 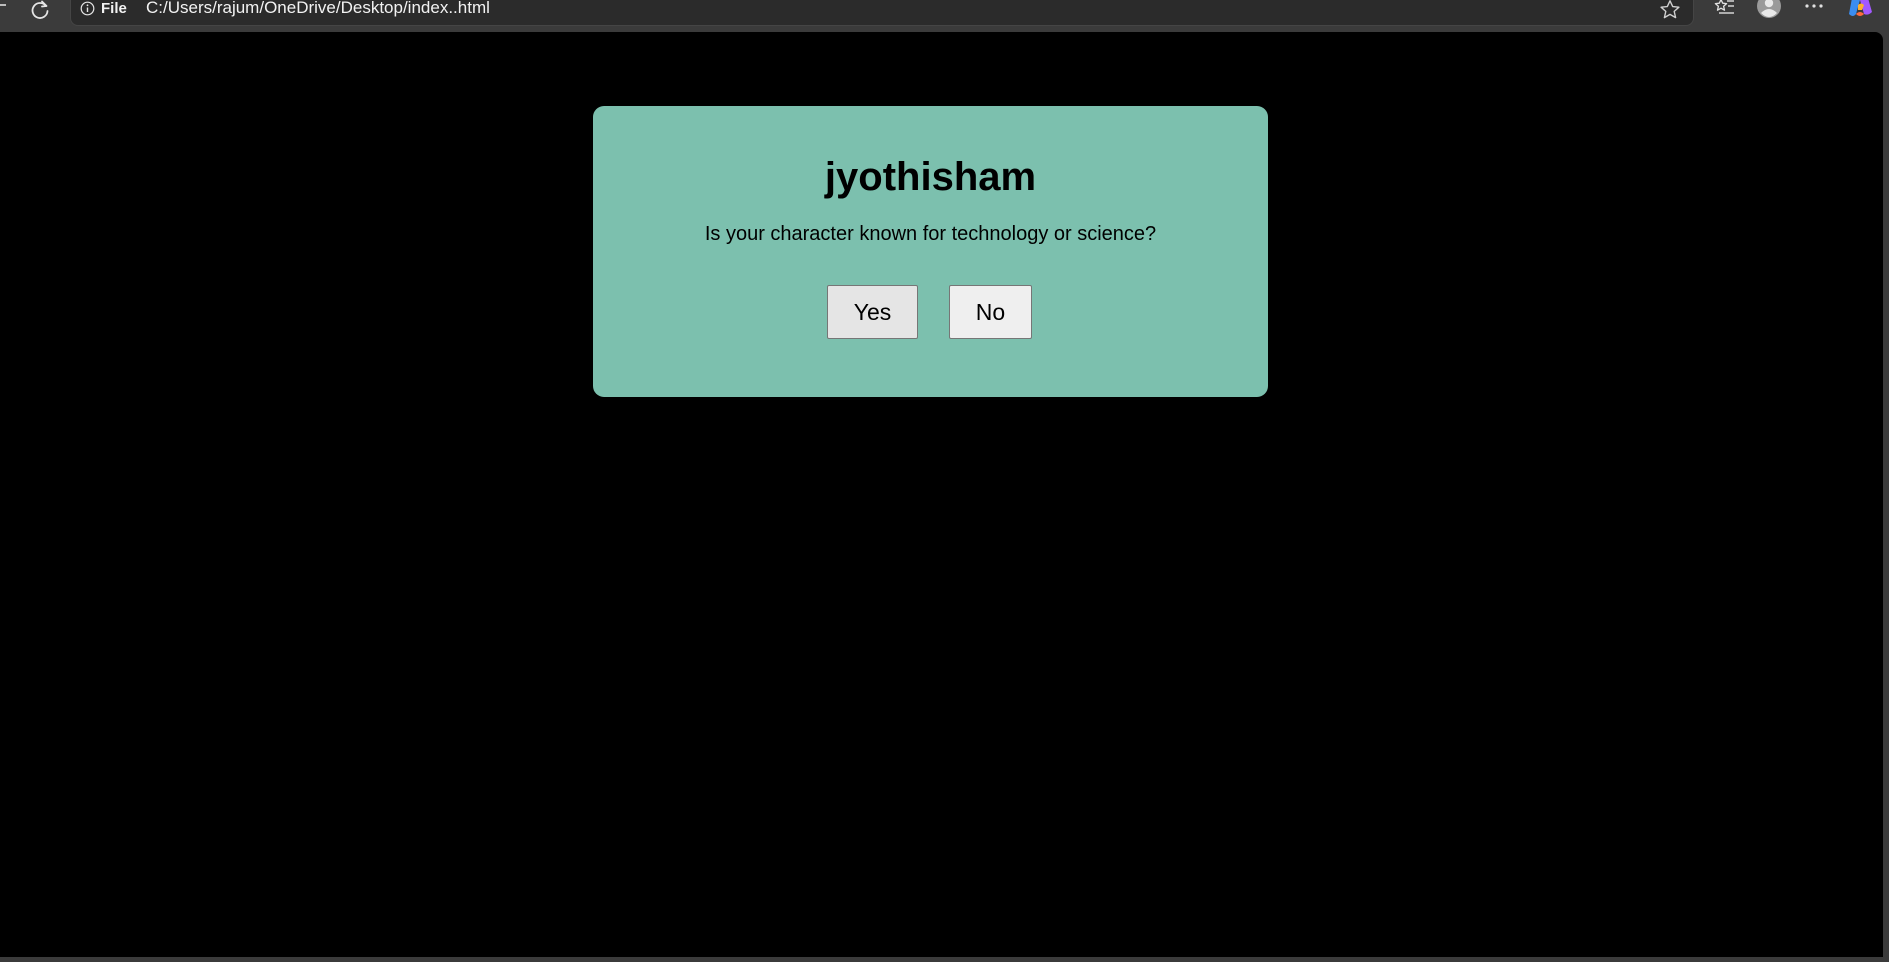 What do you see at coordinates (1814, 6) in the screenshot?
I see `more-icon` at bounding box center [1814, 6].